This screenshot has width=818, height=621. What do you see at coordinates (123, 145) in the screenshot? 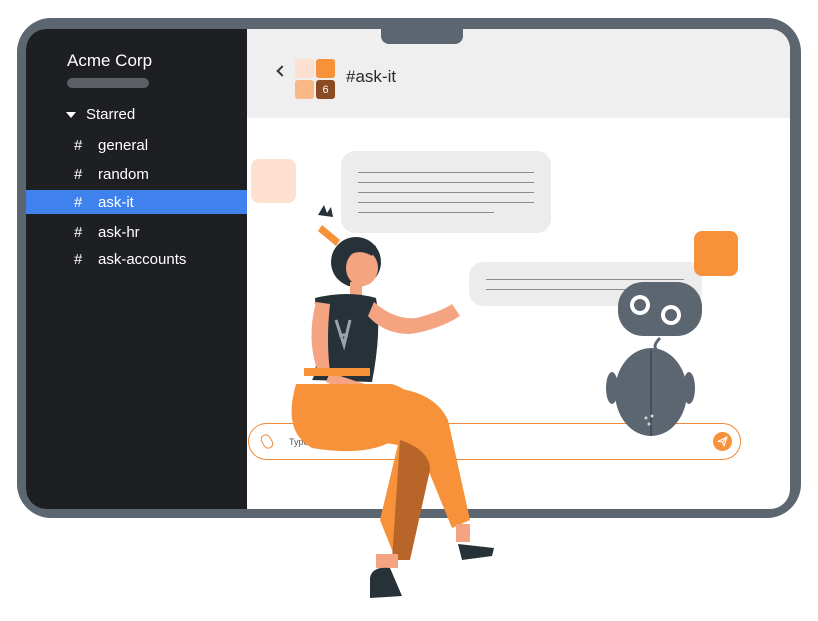
I see `sidebar-item-label: general` at bounding box center [123, 145].